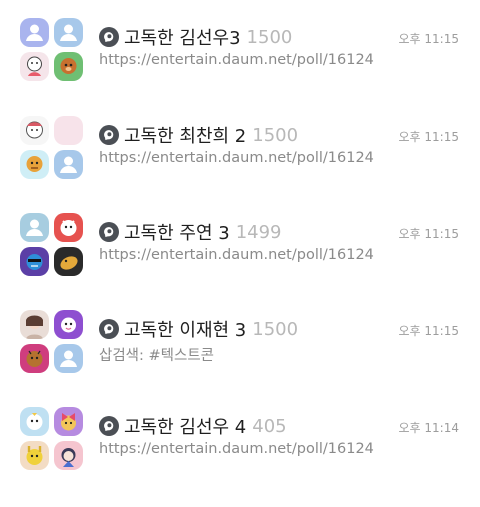  I want to click on chat-name: 고독한 김선우 4, so click(185, 427).